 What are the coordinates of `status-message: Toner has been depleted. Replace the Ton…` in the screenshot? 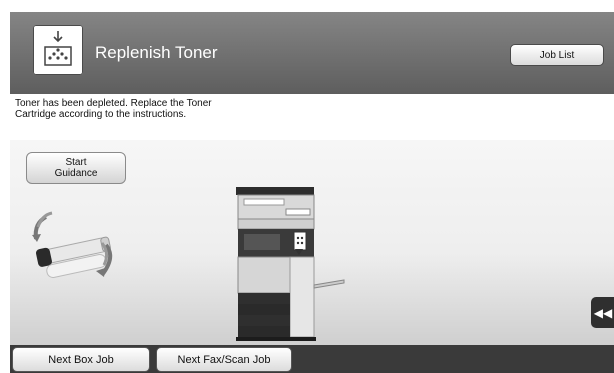 It's located at (312, 117).